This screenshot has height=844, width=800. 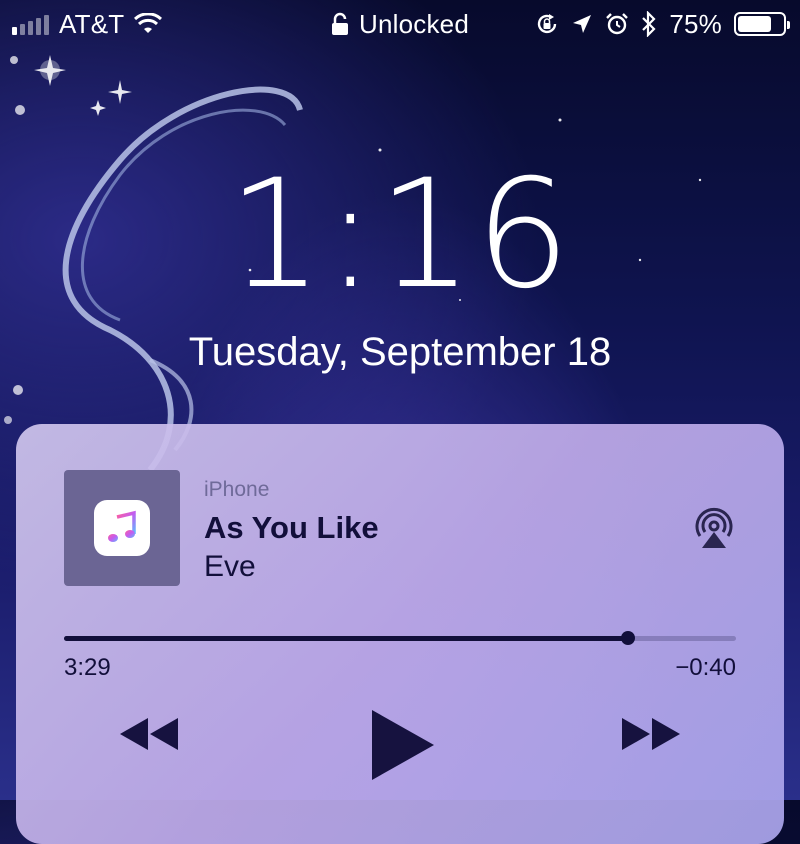 I want to click on signal-strength-icon, so click(x=30, y=24).